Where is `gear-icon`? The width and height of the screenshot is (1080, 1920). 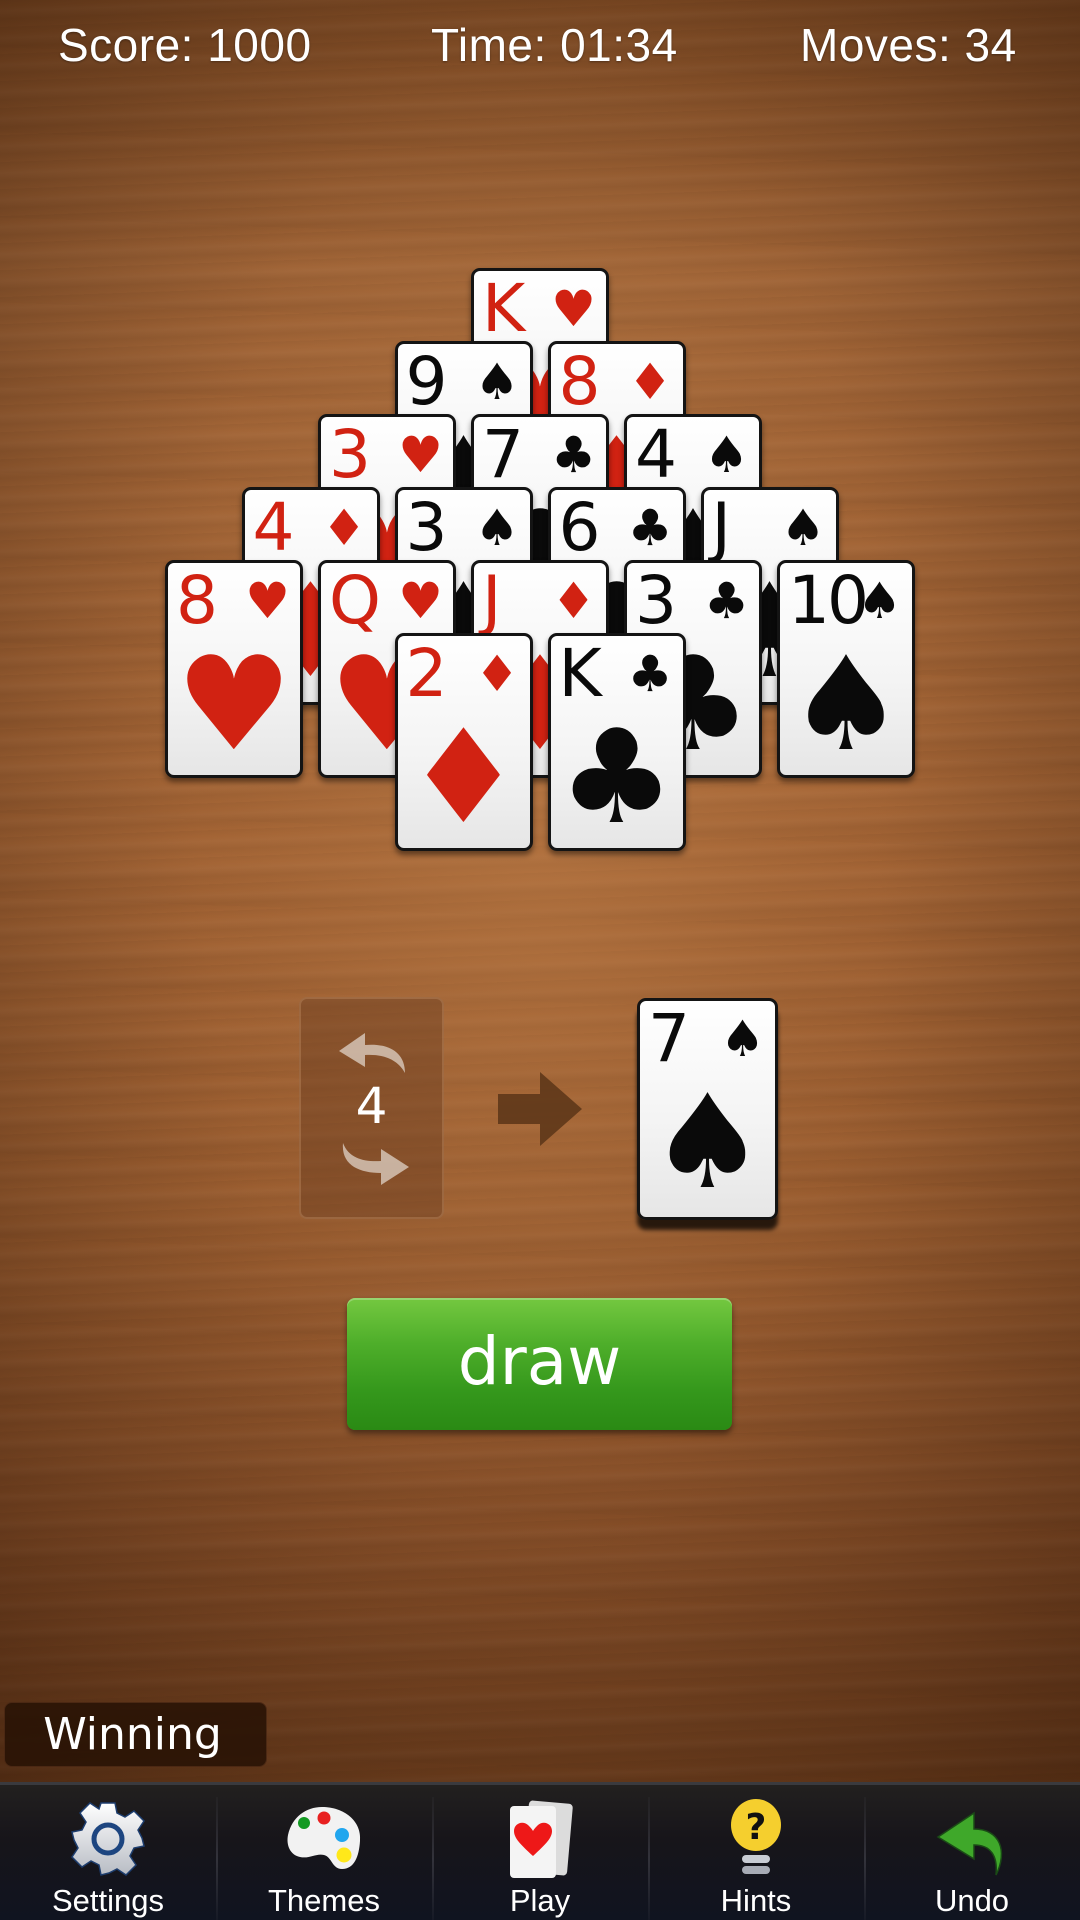 gear-icon is located at coordinates (108, 1839).